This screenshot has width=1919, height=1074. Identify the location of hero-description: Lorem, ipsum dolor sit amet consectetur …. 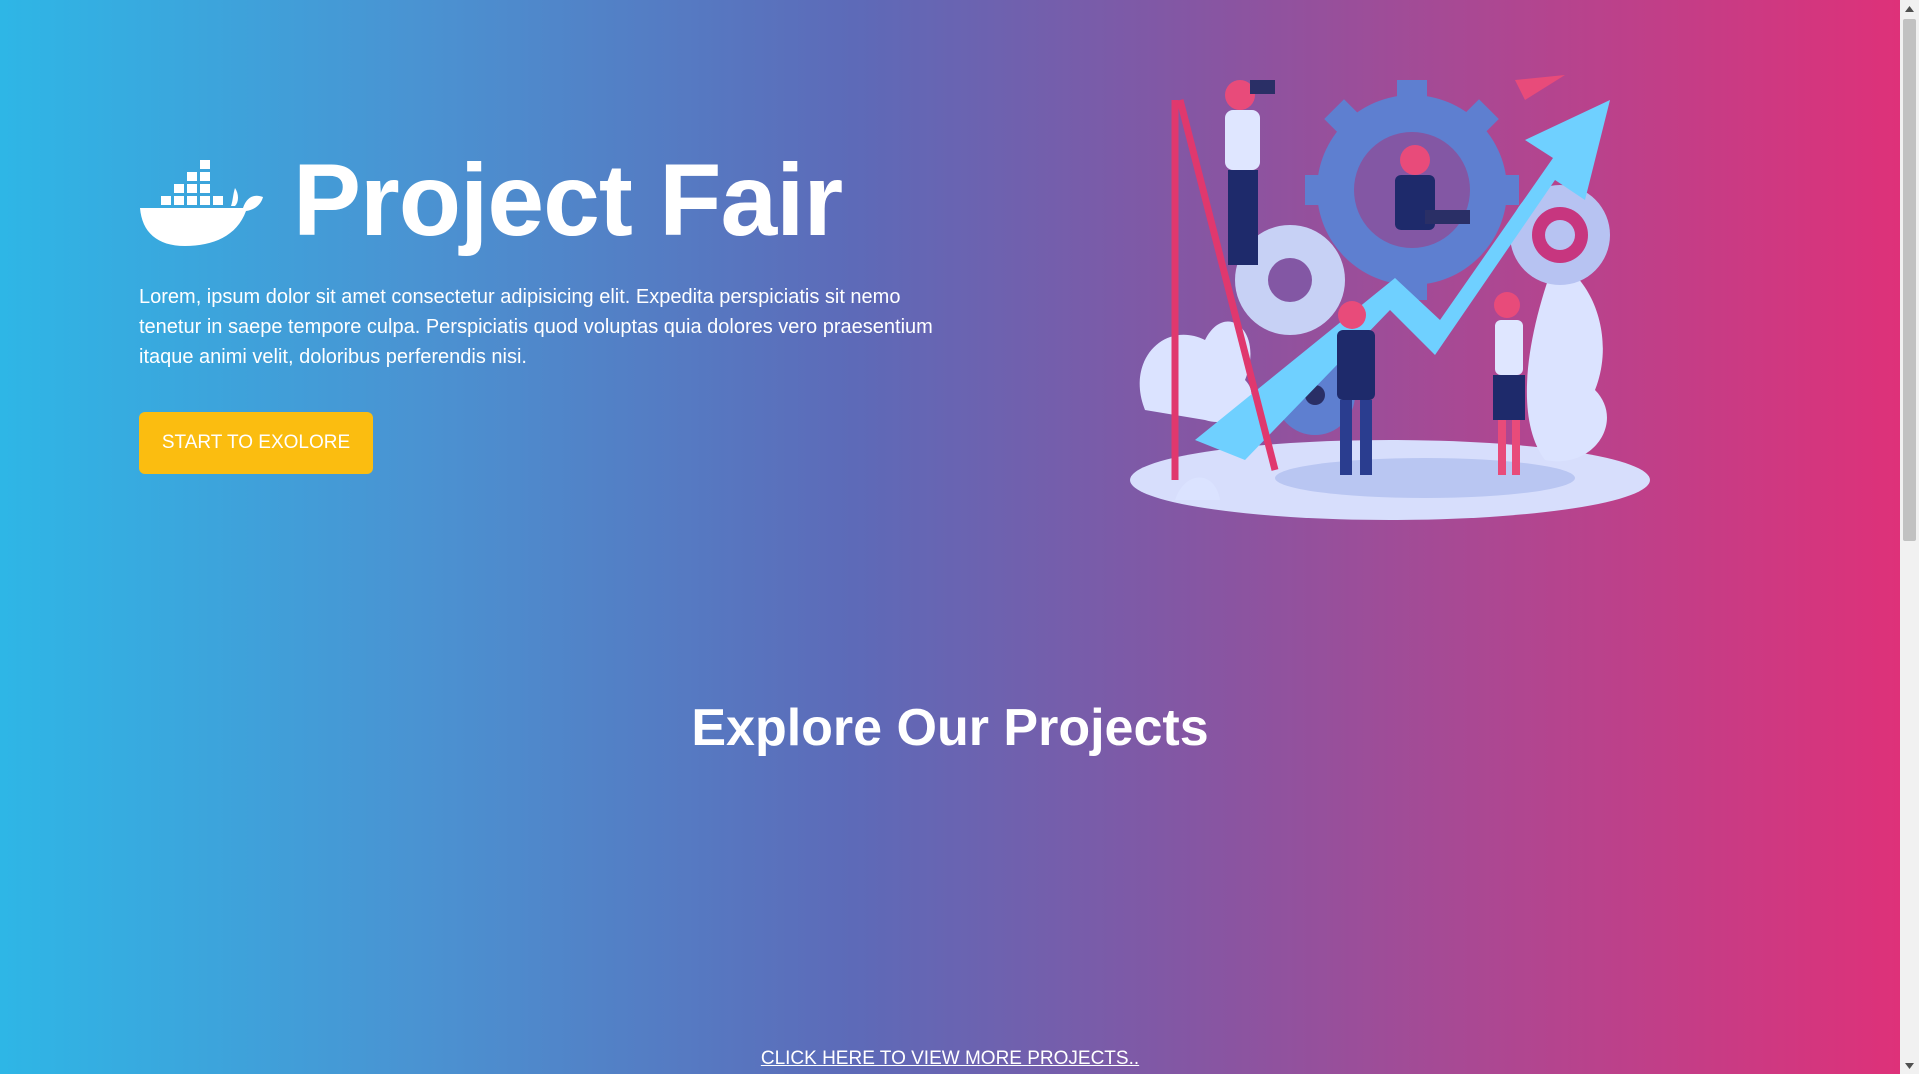
(536, 327).